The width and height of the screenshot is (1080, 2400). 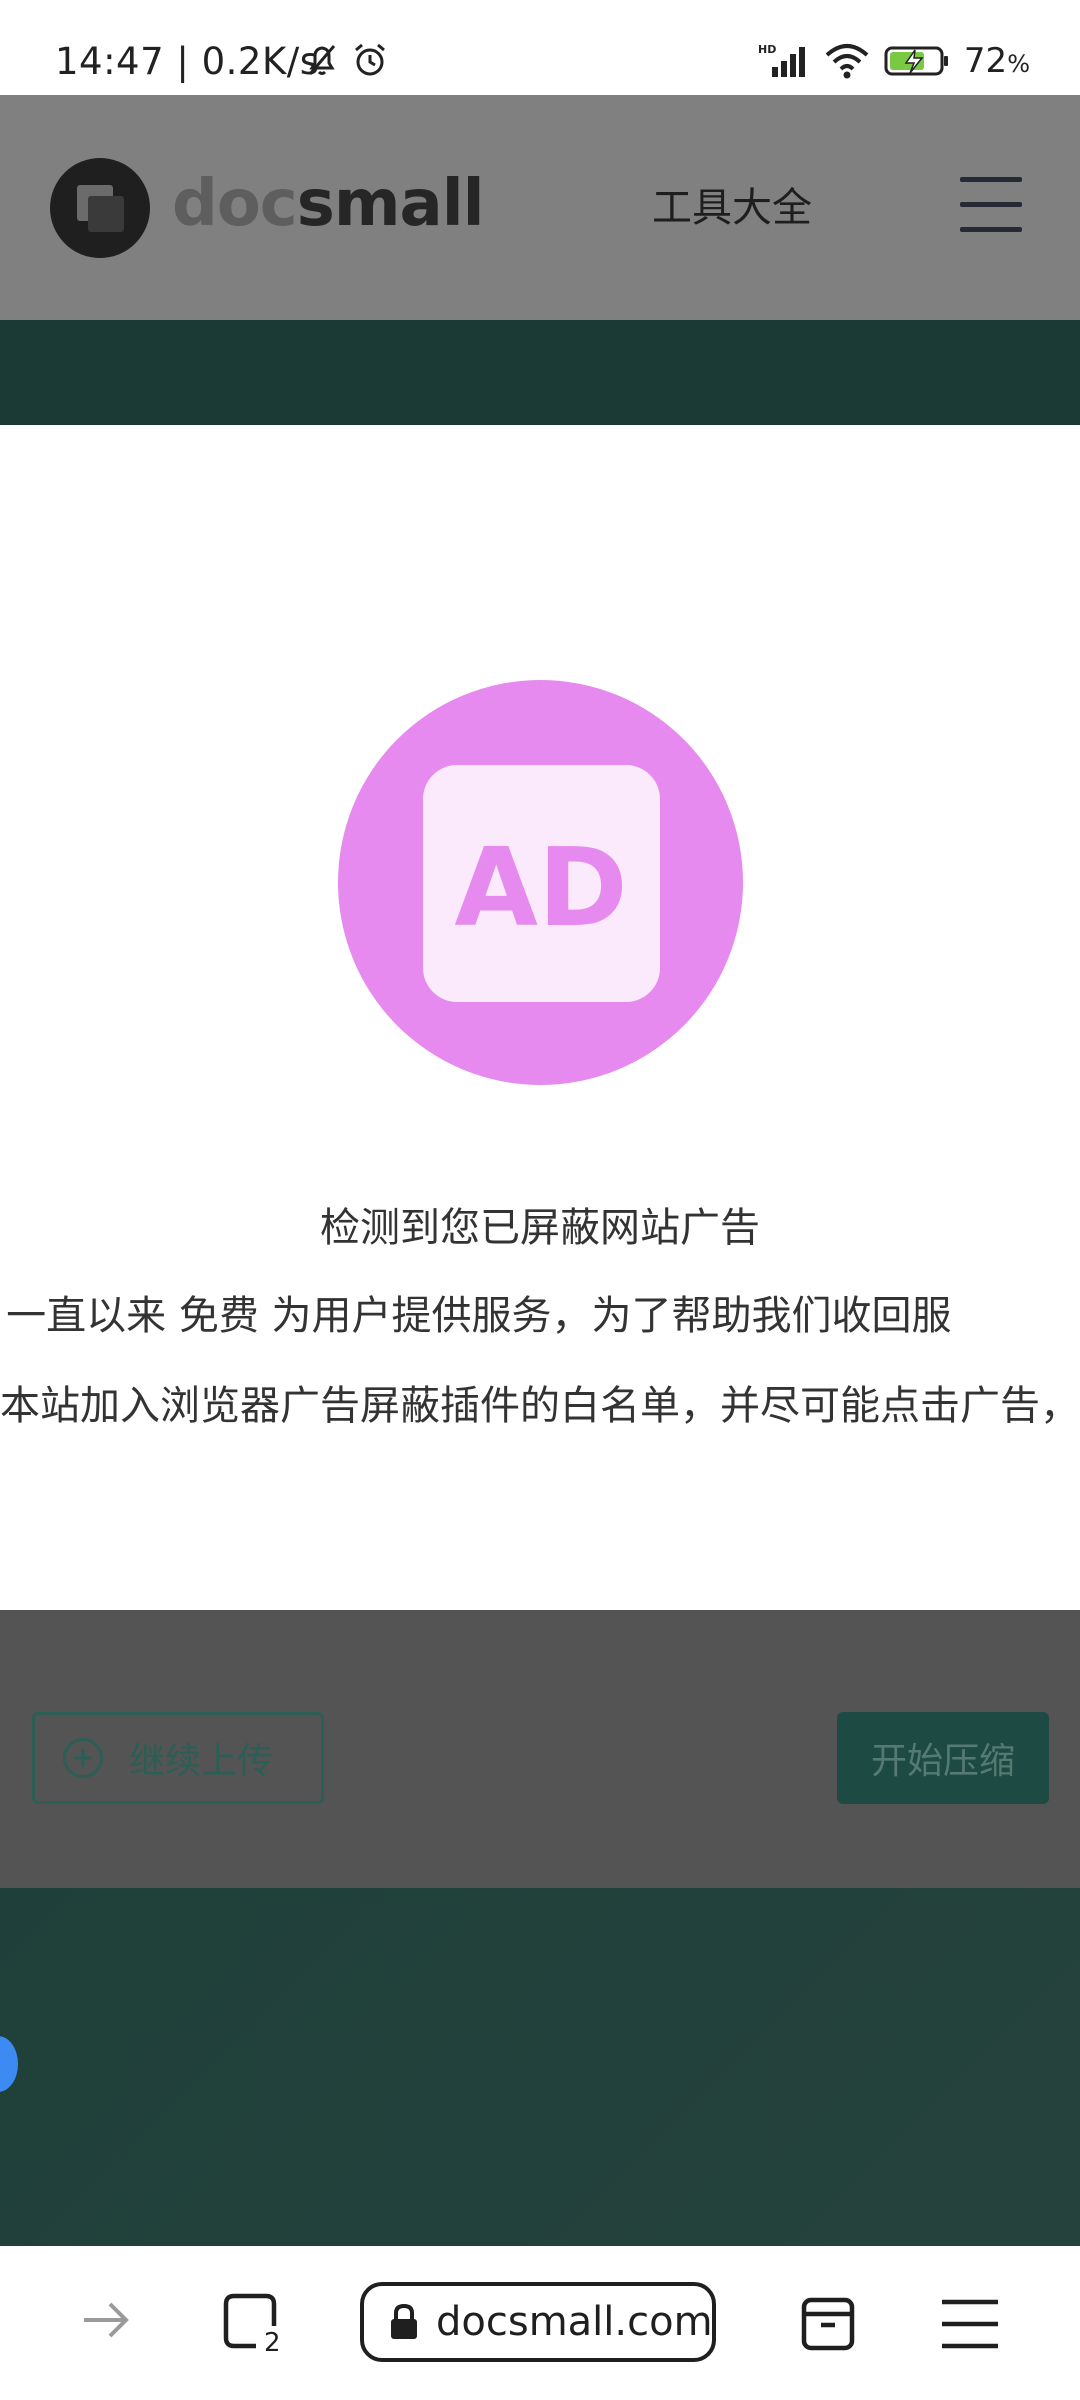 I want to click on address-bar: docsmall.com, so click(x=538, y=2322).